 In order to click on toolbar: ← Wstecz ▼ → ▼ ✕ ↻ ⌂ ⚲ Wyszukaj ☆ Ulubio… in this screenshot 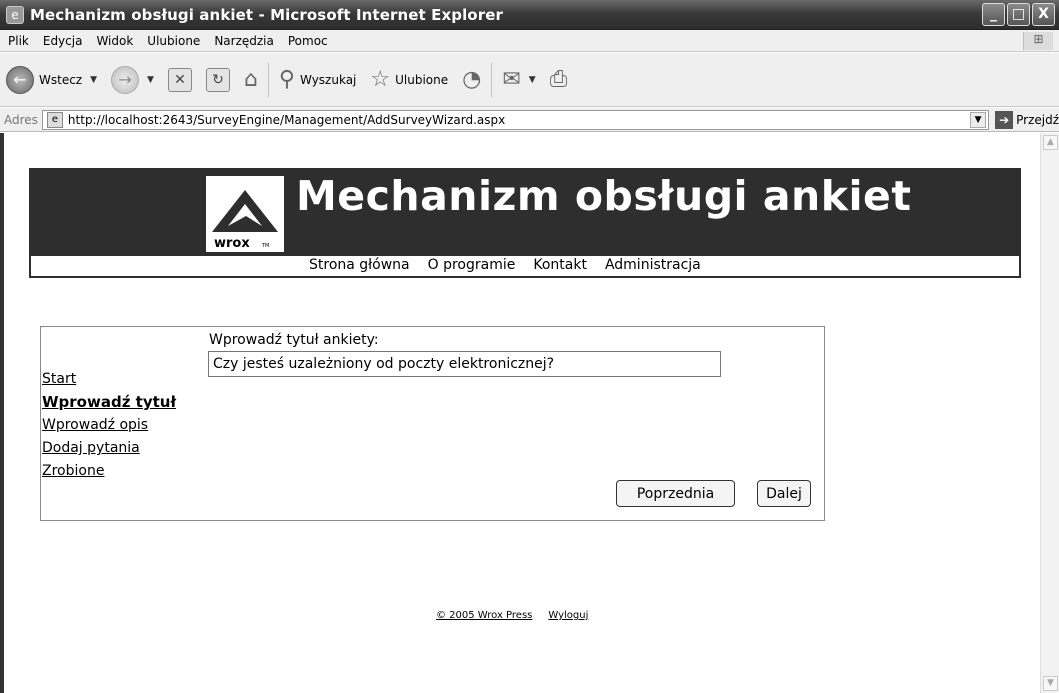, I will do `click(529, 80)`.